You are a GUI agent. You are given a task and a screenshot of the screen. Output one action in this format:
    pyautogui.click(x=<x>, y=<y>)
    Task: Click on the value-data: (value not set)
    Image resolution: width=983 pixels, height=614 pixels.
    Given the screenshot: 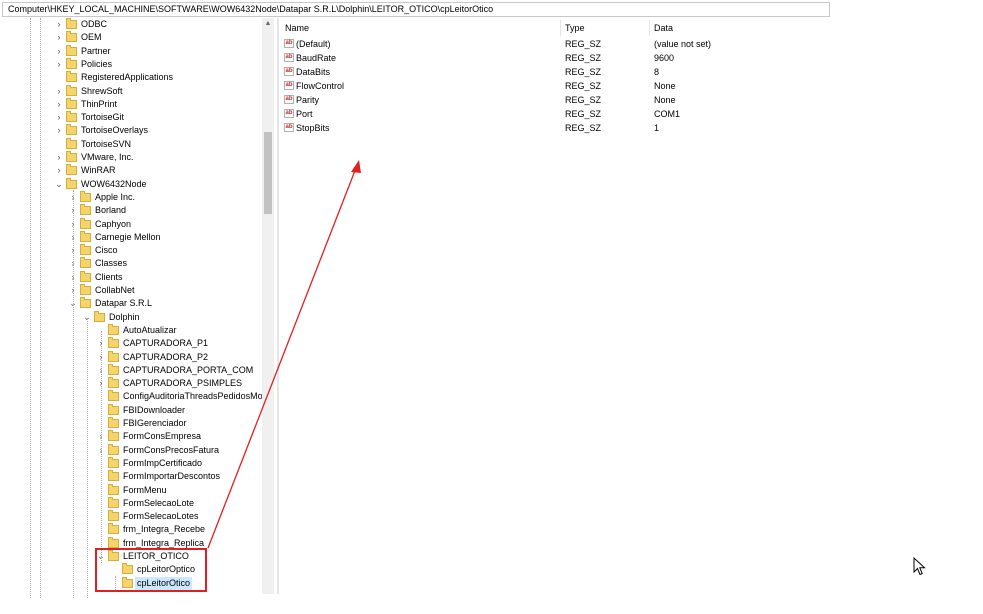 What is the action you would take?
    pyautogui.click(x=683, y=44)
    